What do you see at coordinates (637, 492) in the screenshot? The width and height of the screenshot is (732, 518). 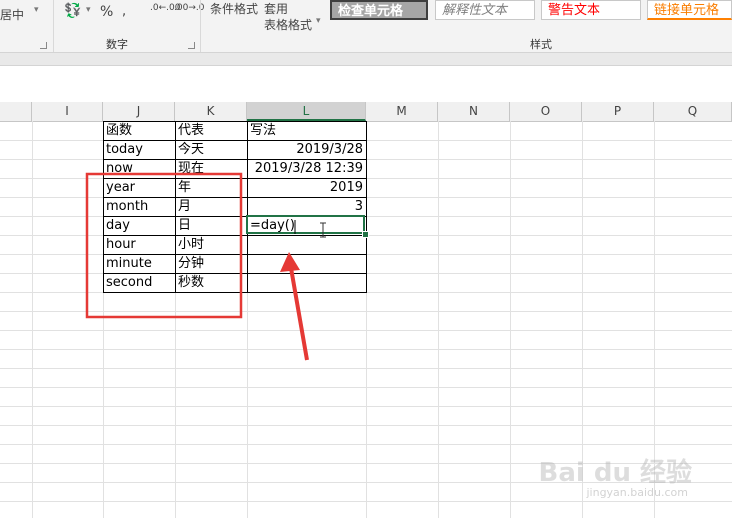 I see `watermark-url: jingyan.baidu.com` at bounding box center [637, 492].